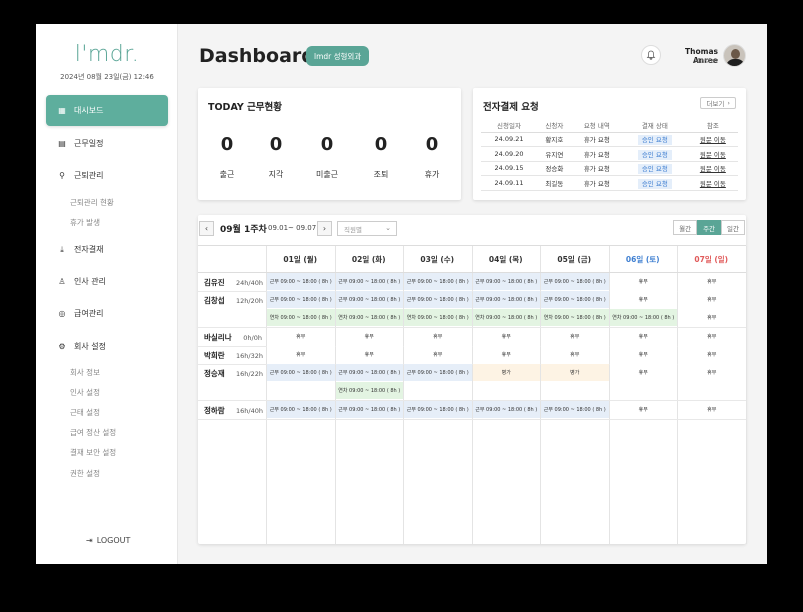  Describe the element at coordinates (85, 473) in the screenshot. I see `sidebar-subitem-permission: 권한 설정` at that location.